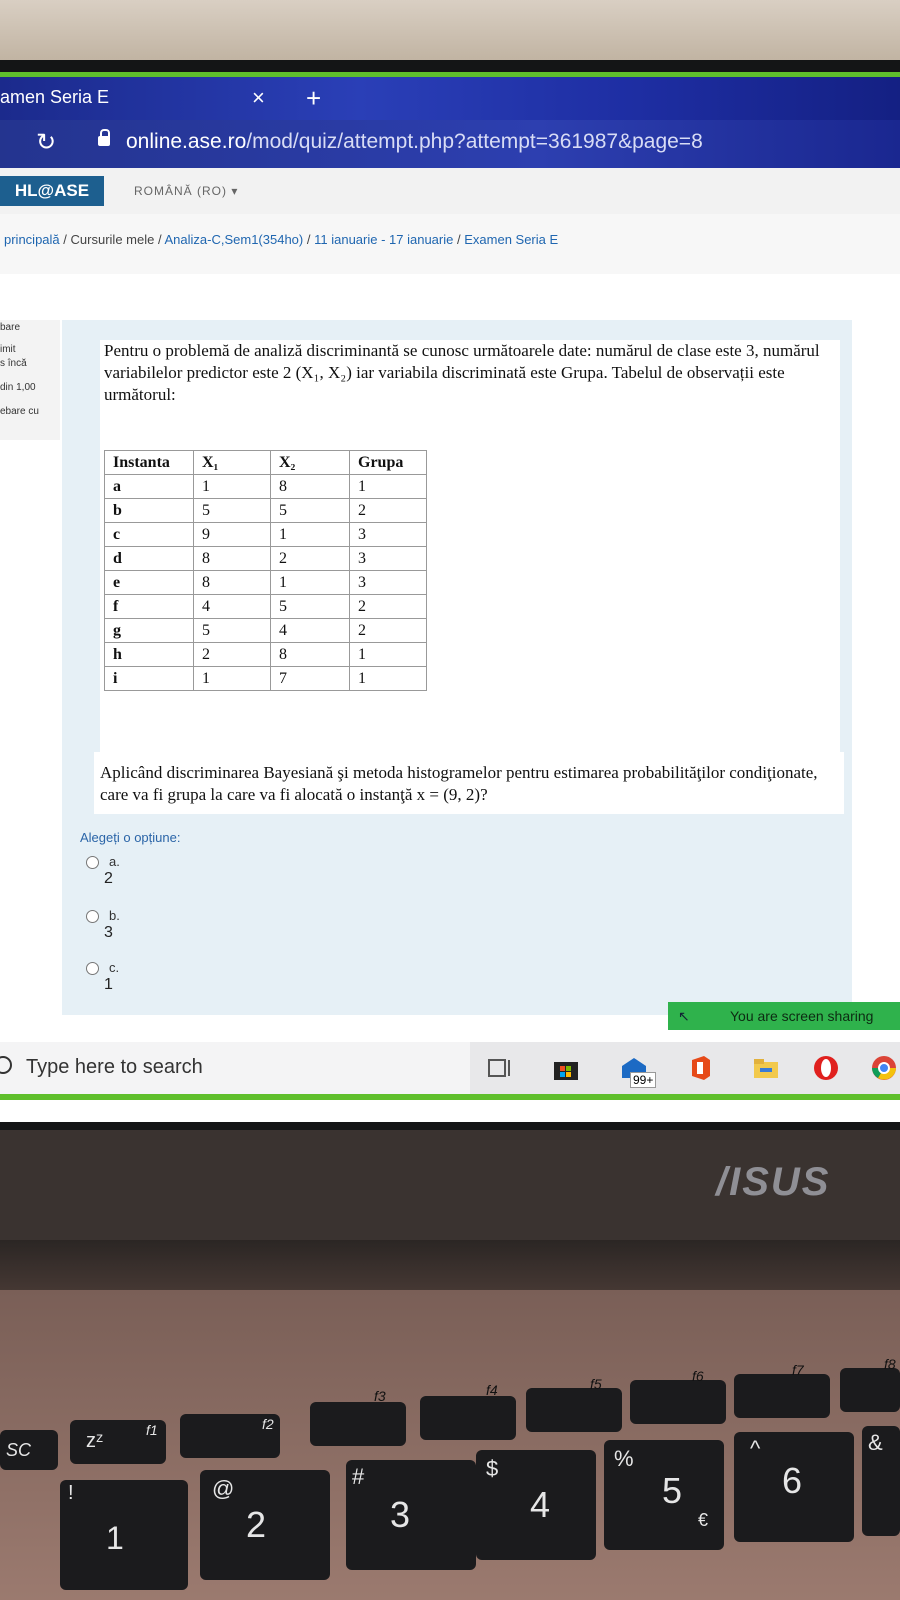 The image size is (900, 1600). What do you see at coordinates (108, 879) in the screenshot?
I see `option-value: 2` at bounding box center [108, 879].